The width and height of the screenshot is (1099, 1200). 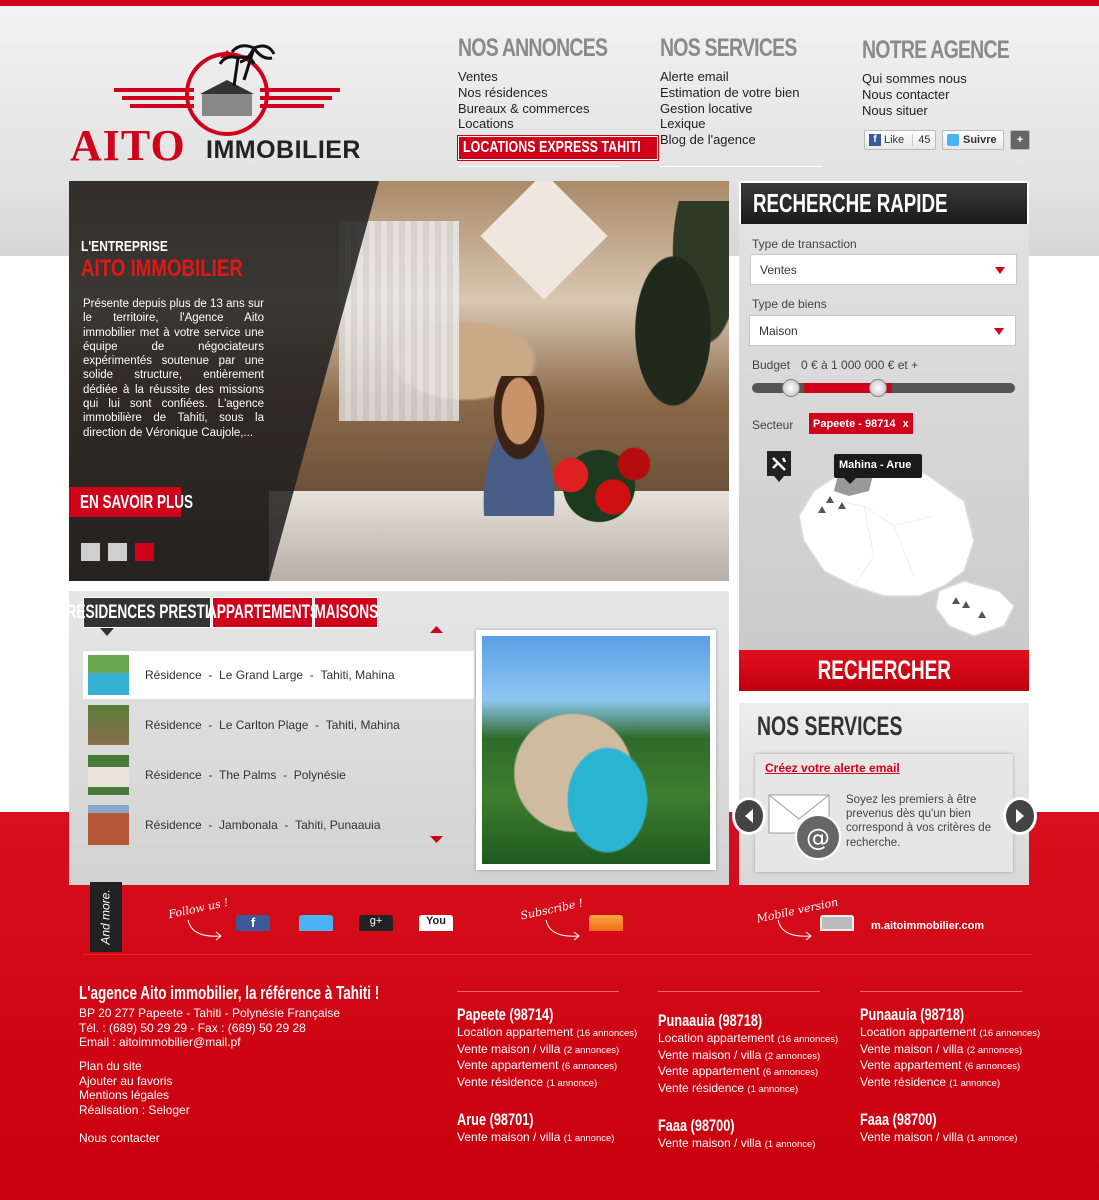 What do you see at coordinates (912, 1137) in the screenshot?
I see `listing-label: Vente maison / villa` at bounding box center [912, 1137].